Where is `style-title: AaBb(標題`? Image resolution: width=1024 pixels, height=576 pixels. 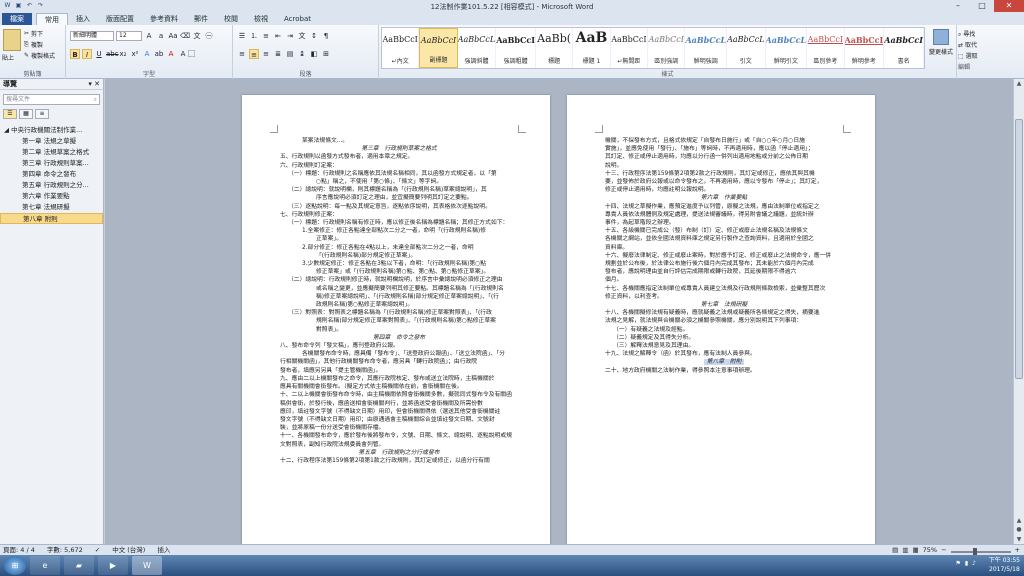 style-title: AaBb(標題 is located at coordinates (555, 48).